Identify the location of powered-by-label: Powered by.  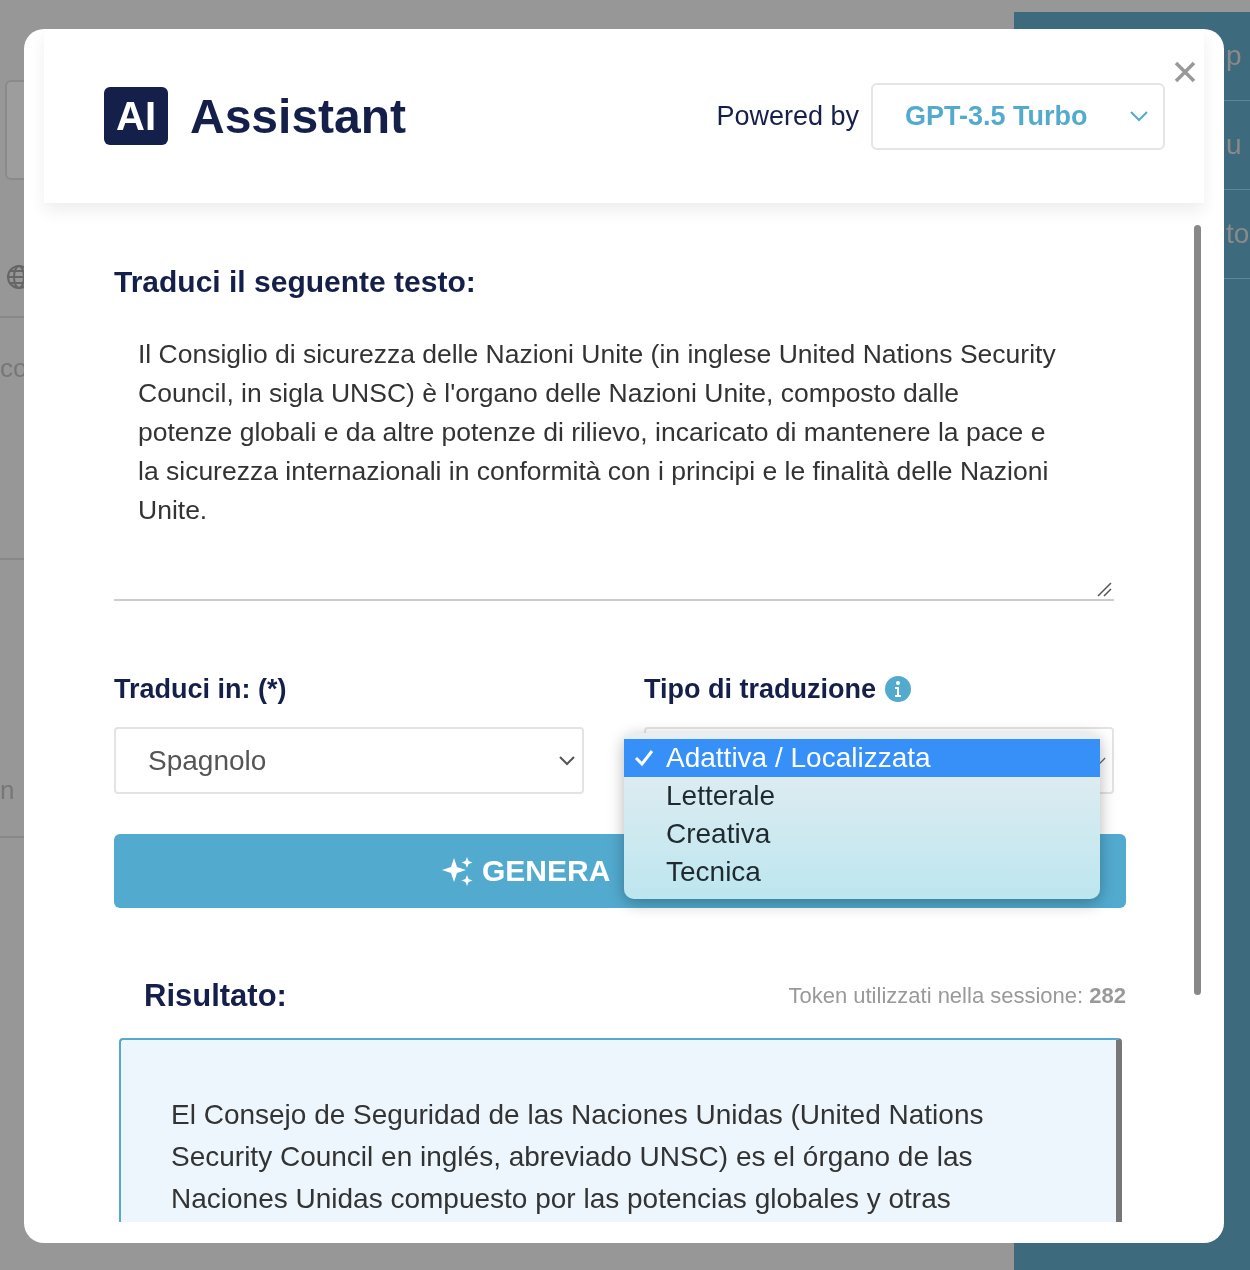
(787, 116).